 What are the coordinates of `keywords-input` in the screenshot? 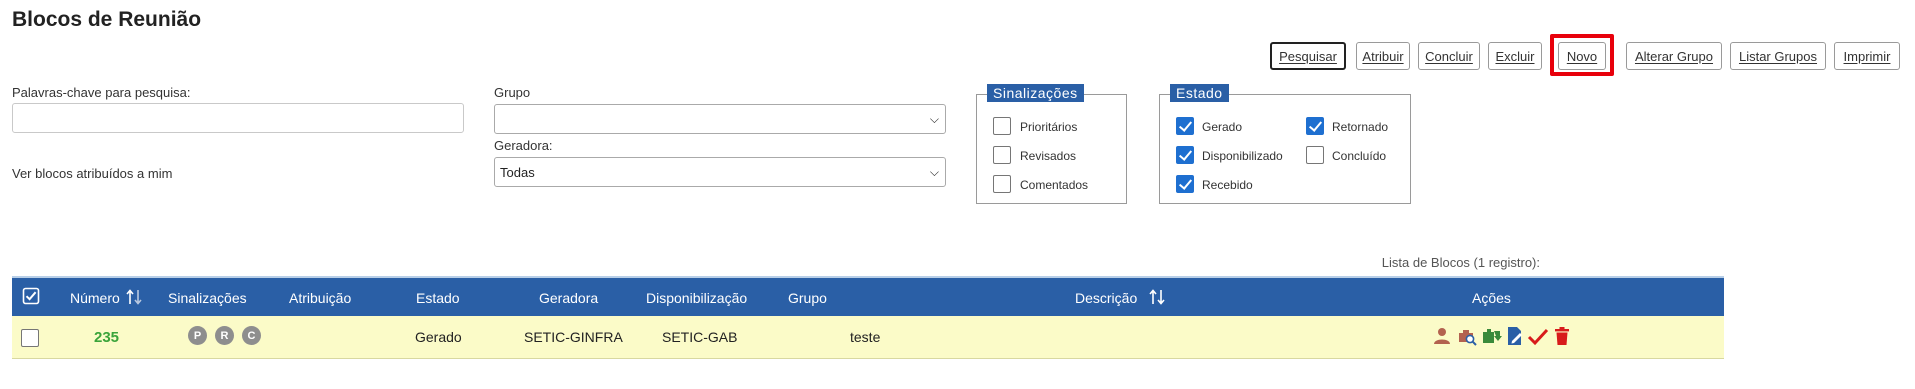 It's located at (238, 118).